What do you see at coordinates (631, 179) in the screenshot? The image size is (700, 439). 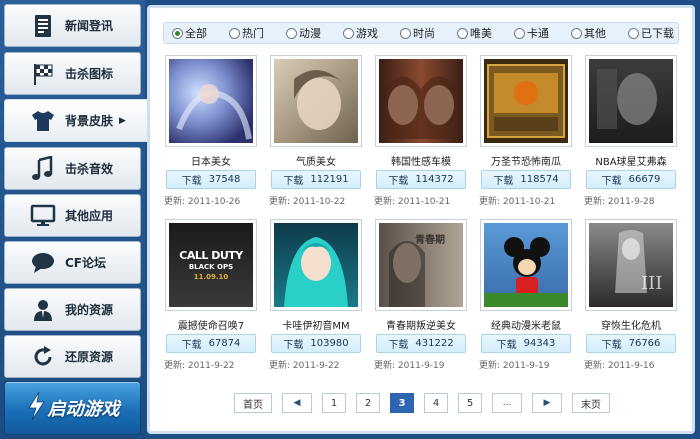 I see `download-button: 下载 66679` at bounding box center [631, 179].